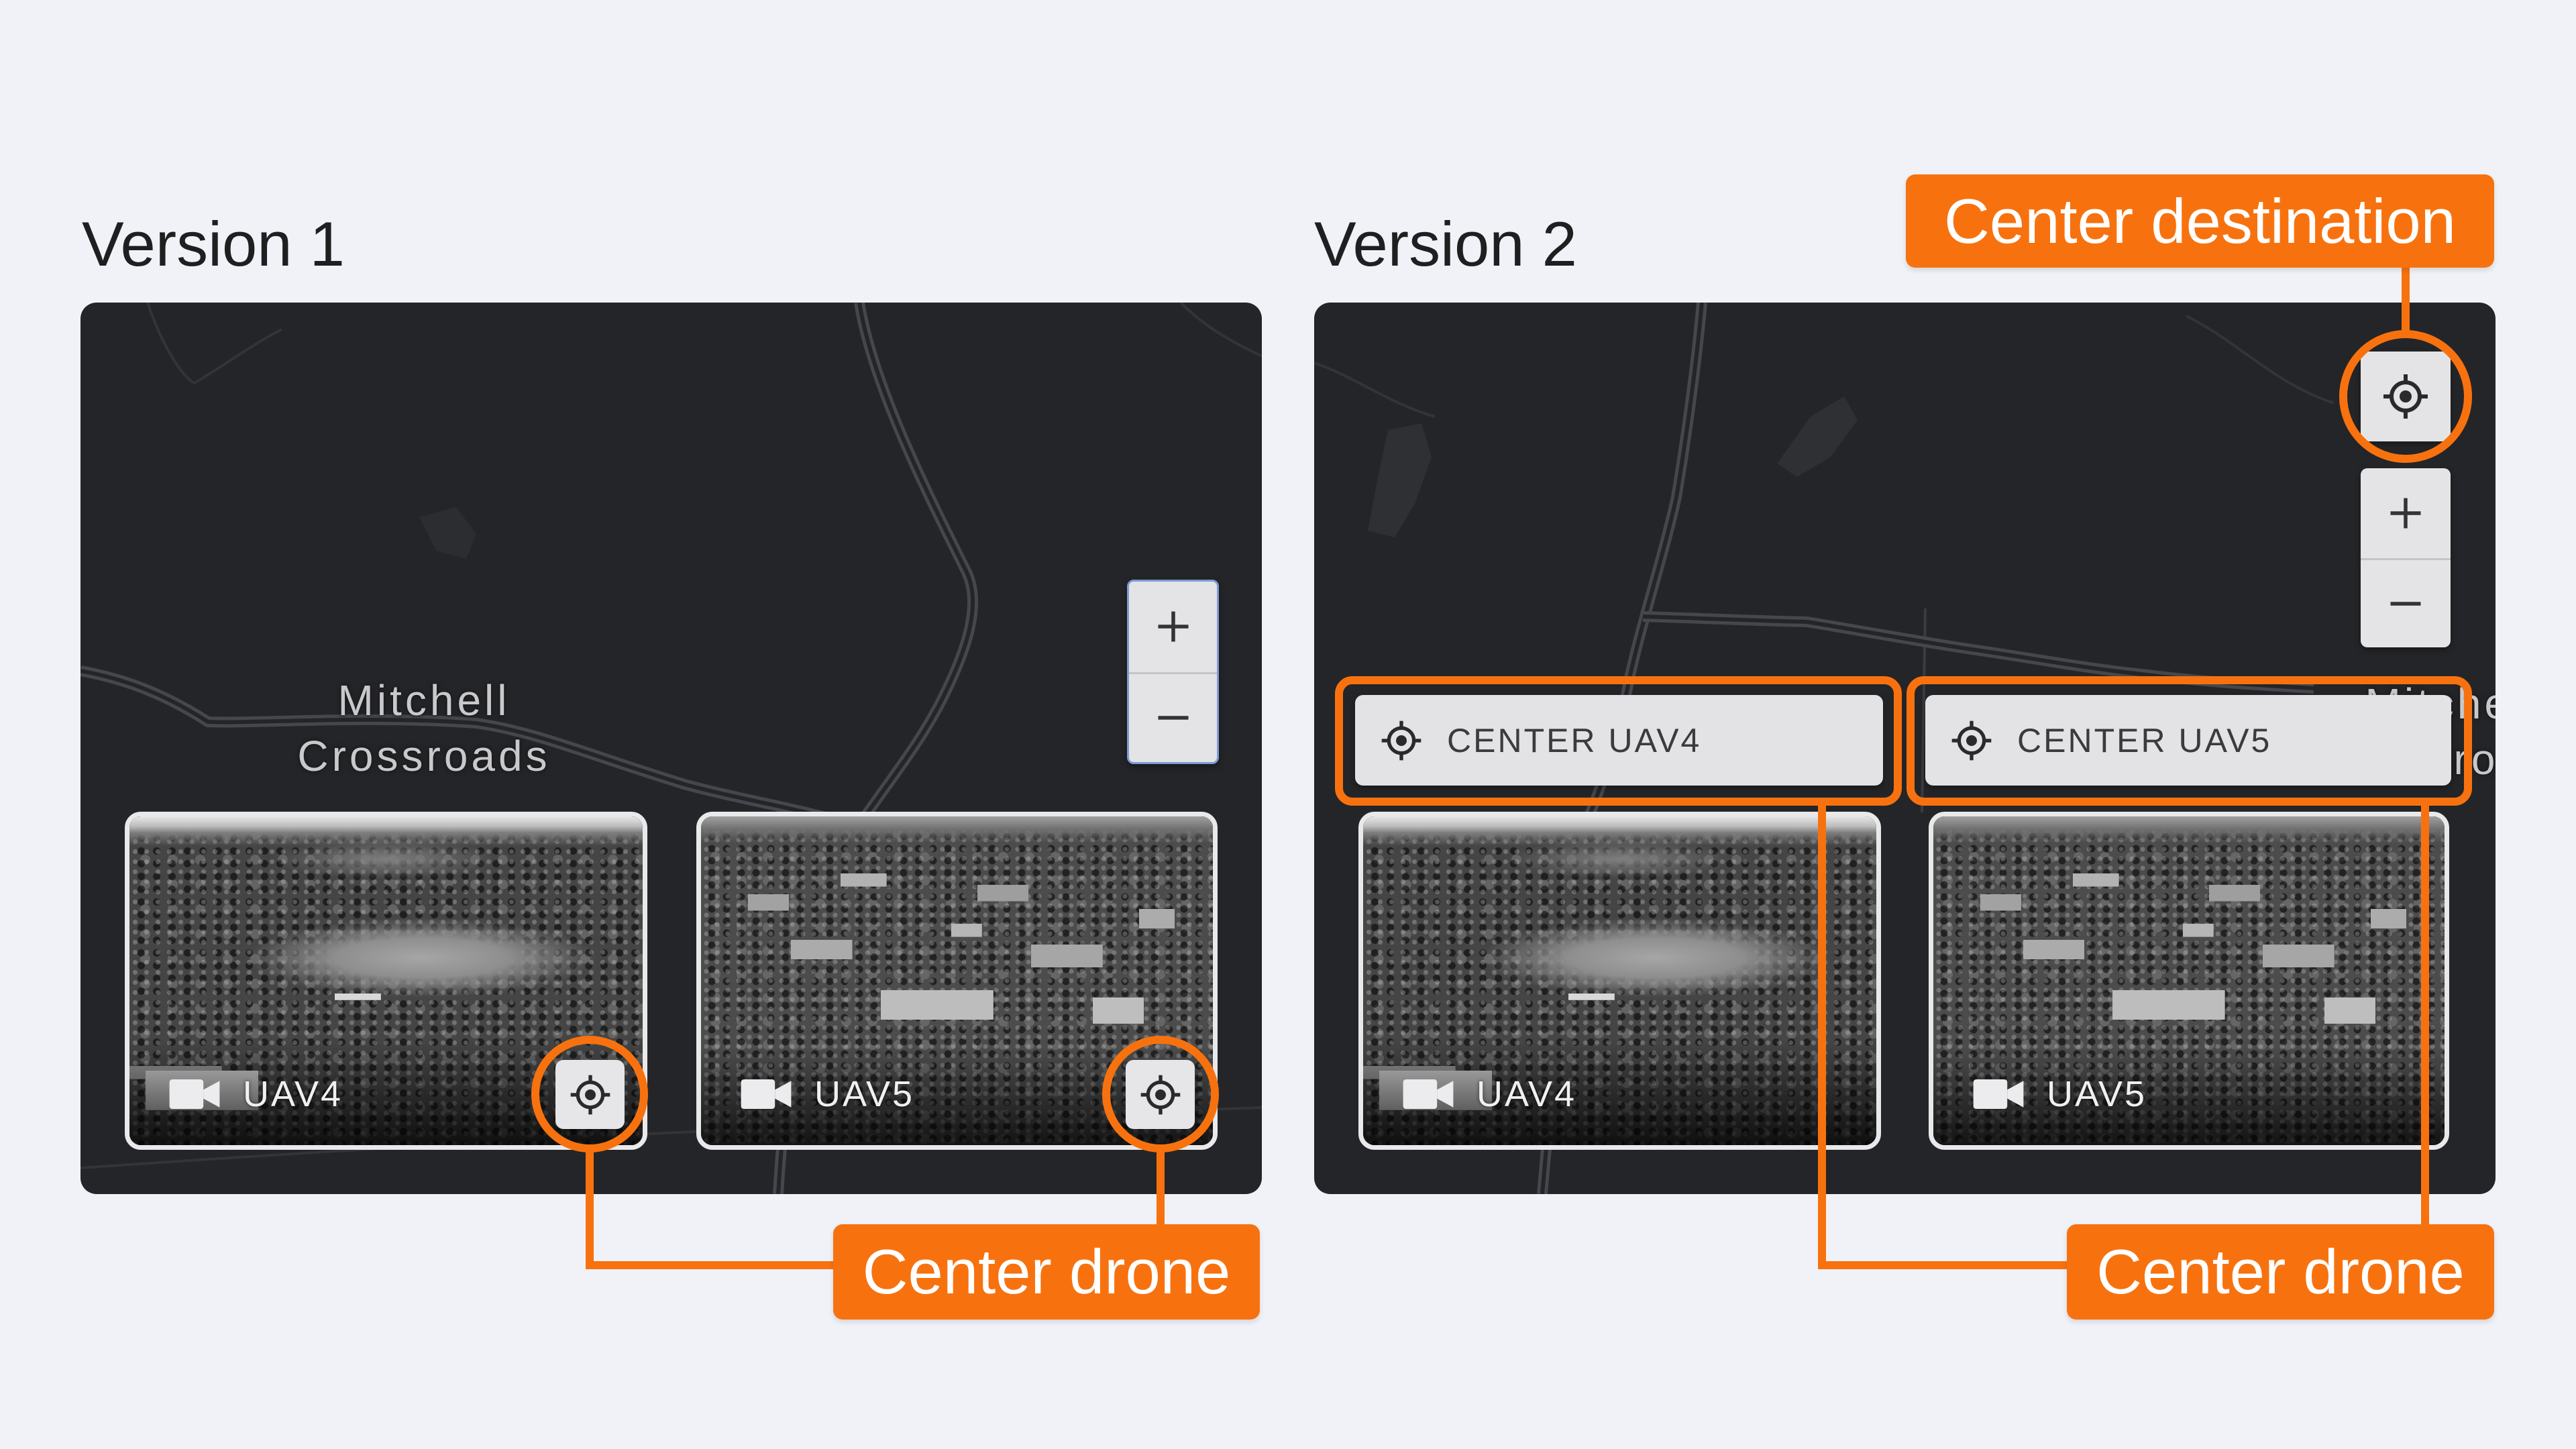  I want to click on place-label-line-1: Mitchell, so click(424, 700).